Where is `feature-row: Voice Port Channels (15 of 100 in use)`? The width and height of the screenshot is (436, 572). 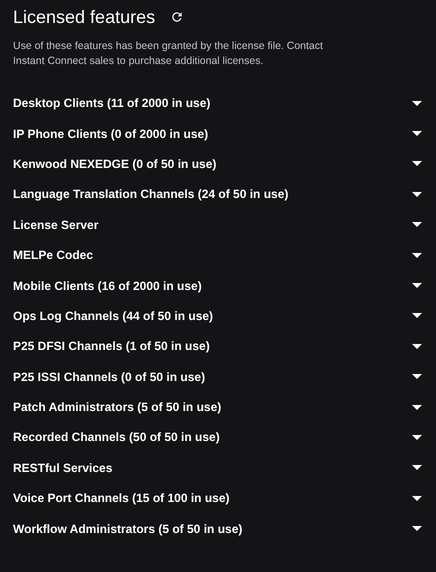 feature-row: Voice Port Channels (15 of 100 in use) is located at coordinates (218, 498).